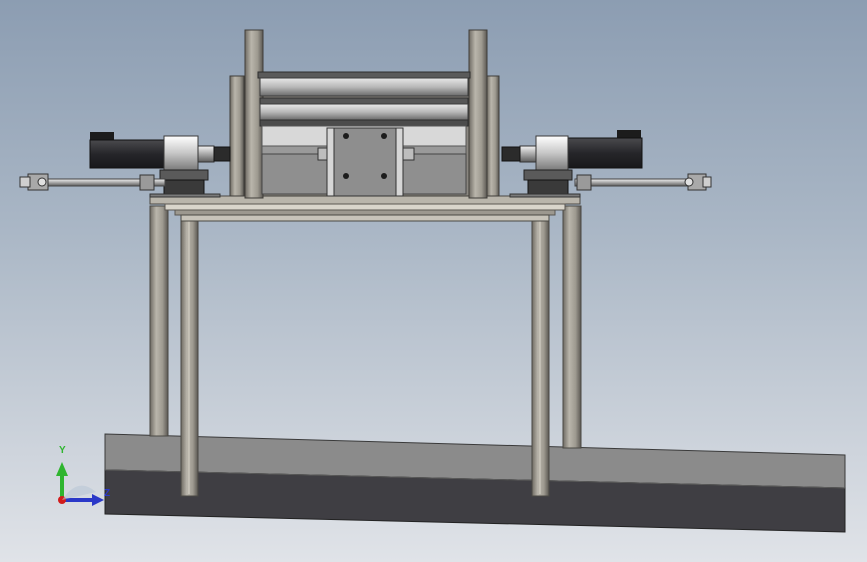 This screenshot has width=867, height=562. What do you see at coordinates (365, 162) in the screenshot?
I see `center-mounting-plate` at bounding box center [365, 162].